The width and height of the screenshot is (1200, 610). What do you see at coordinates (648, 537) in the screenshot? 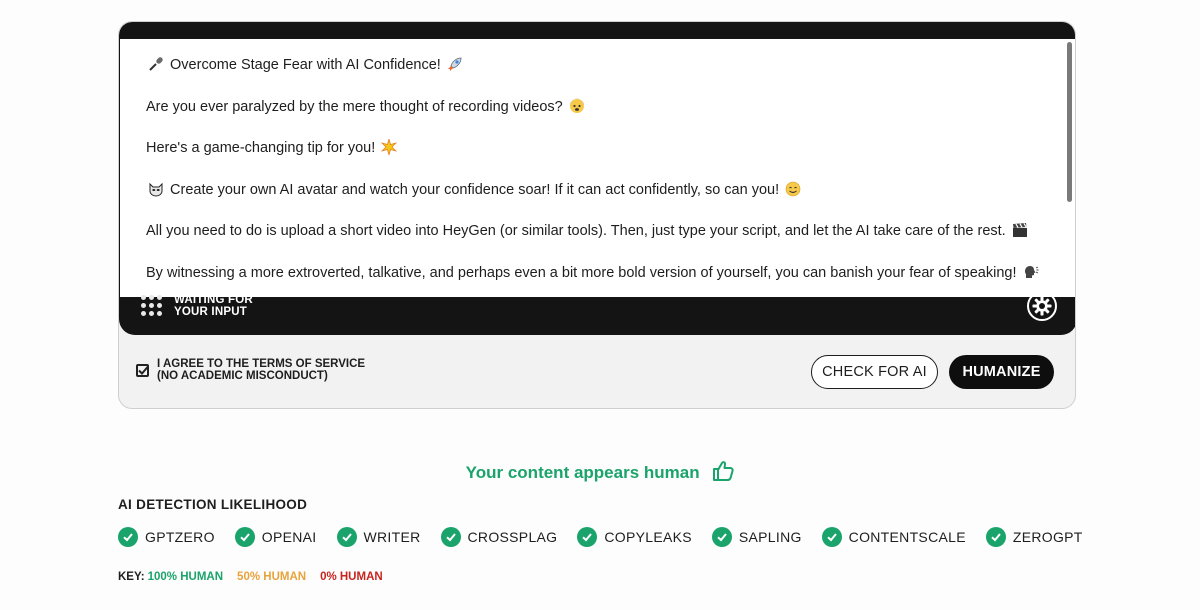
I see `detector-name: COPYLEAKS` at bounding box center [648, 537].